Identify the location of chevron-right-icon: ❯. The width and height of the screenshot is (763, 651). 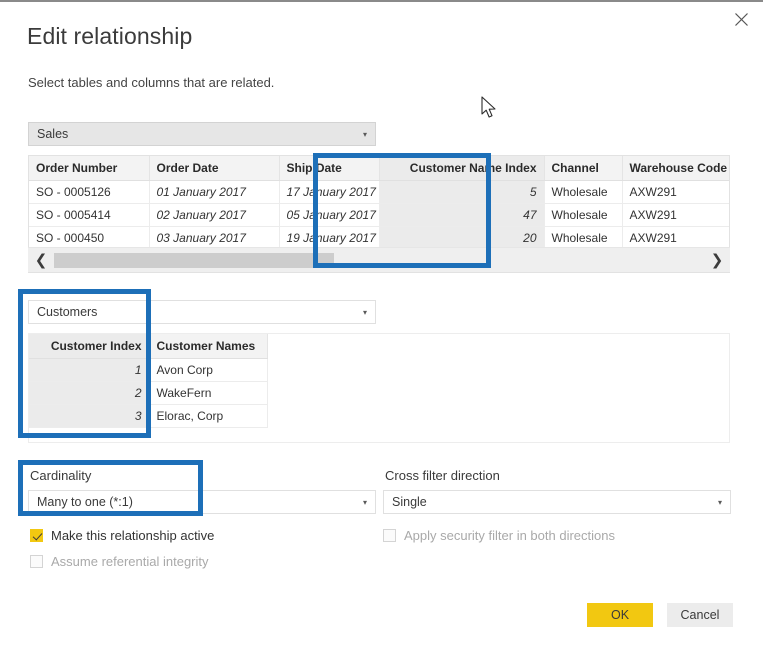
(717, 260).